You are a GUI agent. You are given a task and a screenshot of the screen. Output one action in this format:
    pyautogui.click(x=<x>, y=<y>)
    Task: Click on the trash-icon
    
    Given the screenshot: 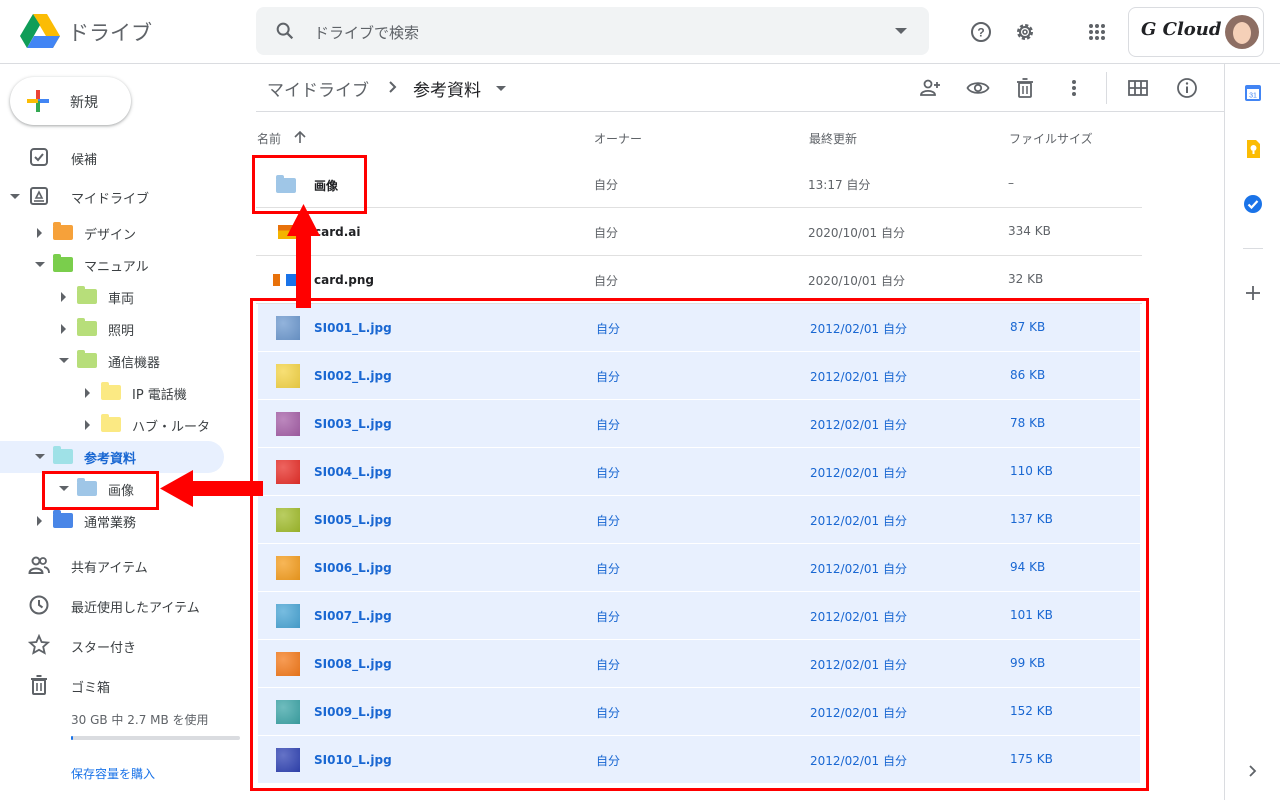 What is the action you would take?
    pyautogui.click(x=39, y=685)
    